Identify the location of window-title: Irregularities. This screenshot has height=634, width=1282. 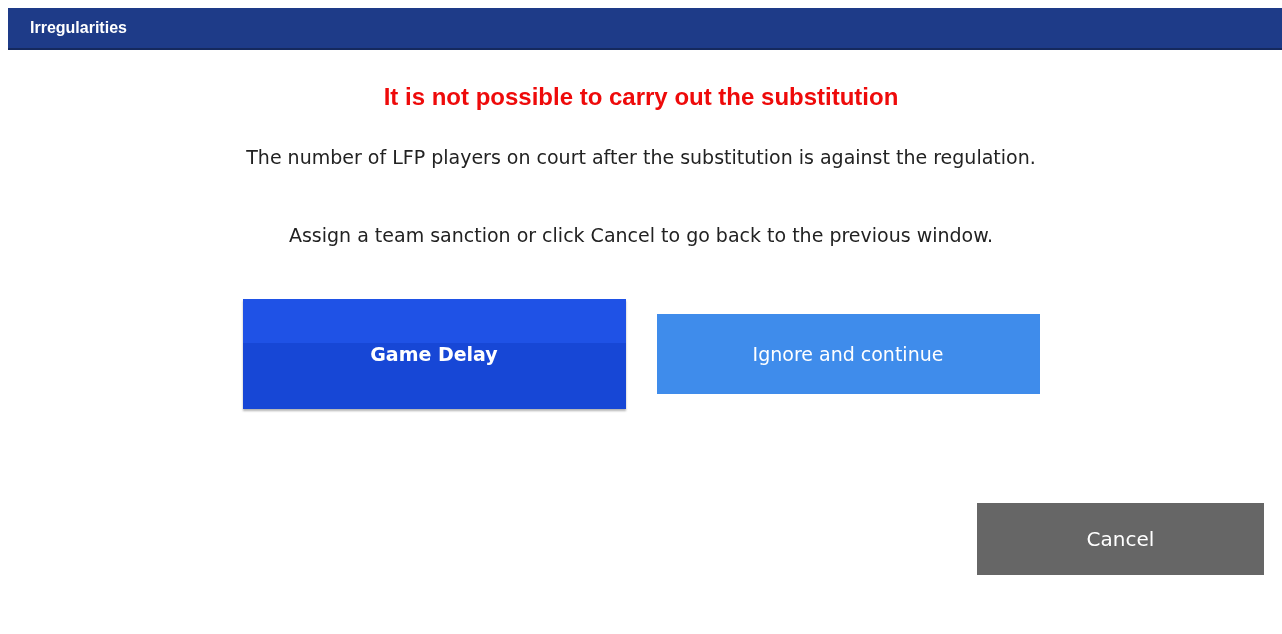
(78, 28).